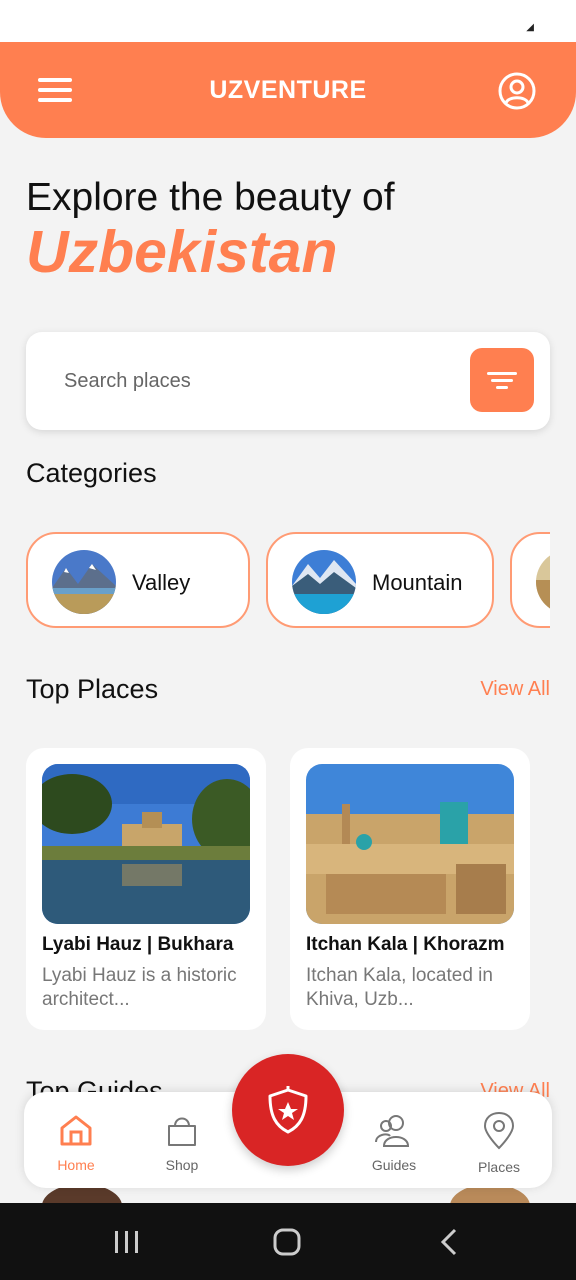  What do you see at coordinates (288, 21) in the screenshot?
I see `status-bar: ◢` at bounding box center [288, 21].